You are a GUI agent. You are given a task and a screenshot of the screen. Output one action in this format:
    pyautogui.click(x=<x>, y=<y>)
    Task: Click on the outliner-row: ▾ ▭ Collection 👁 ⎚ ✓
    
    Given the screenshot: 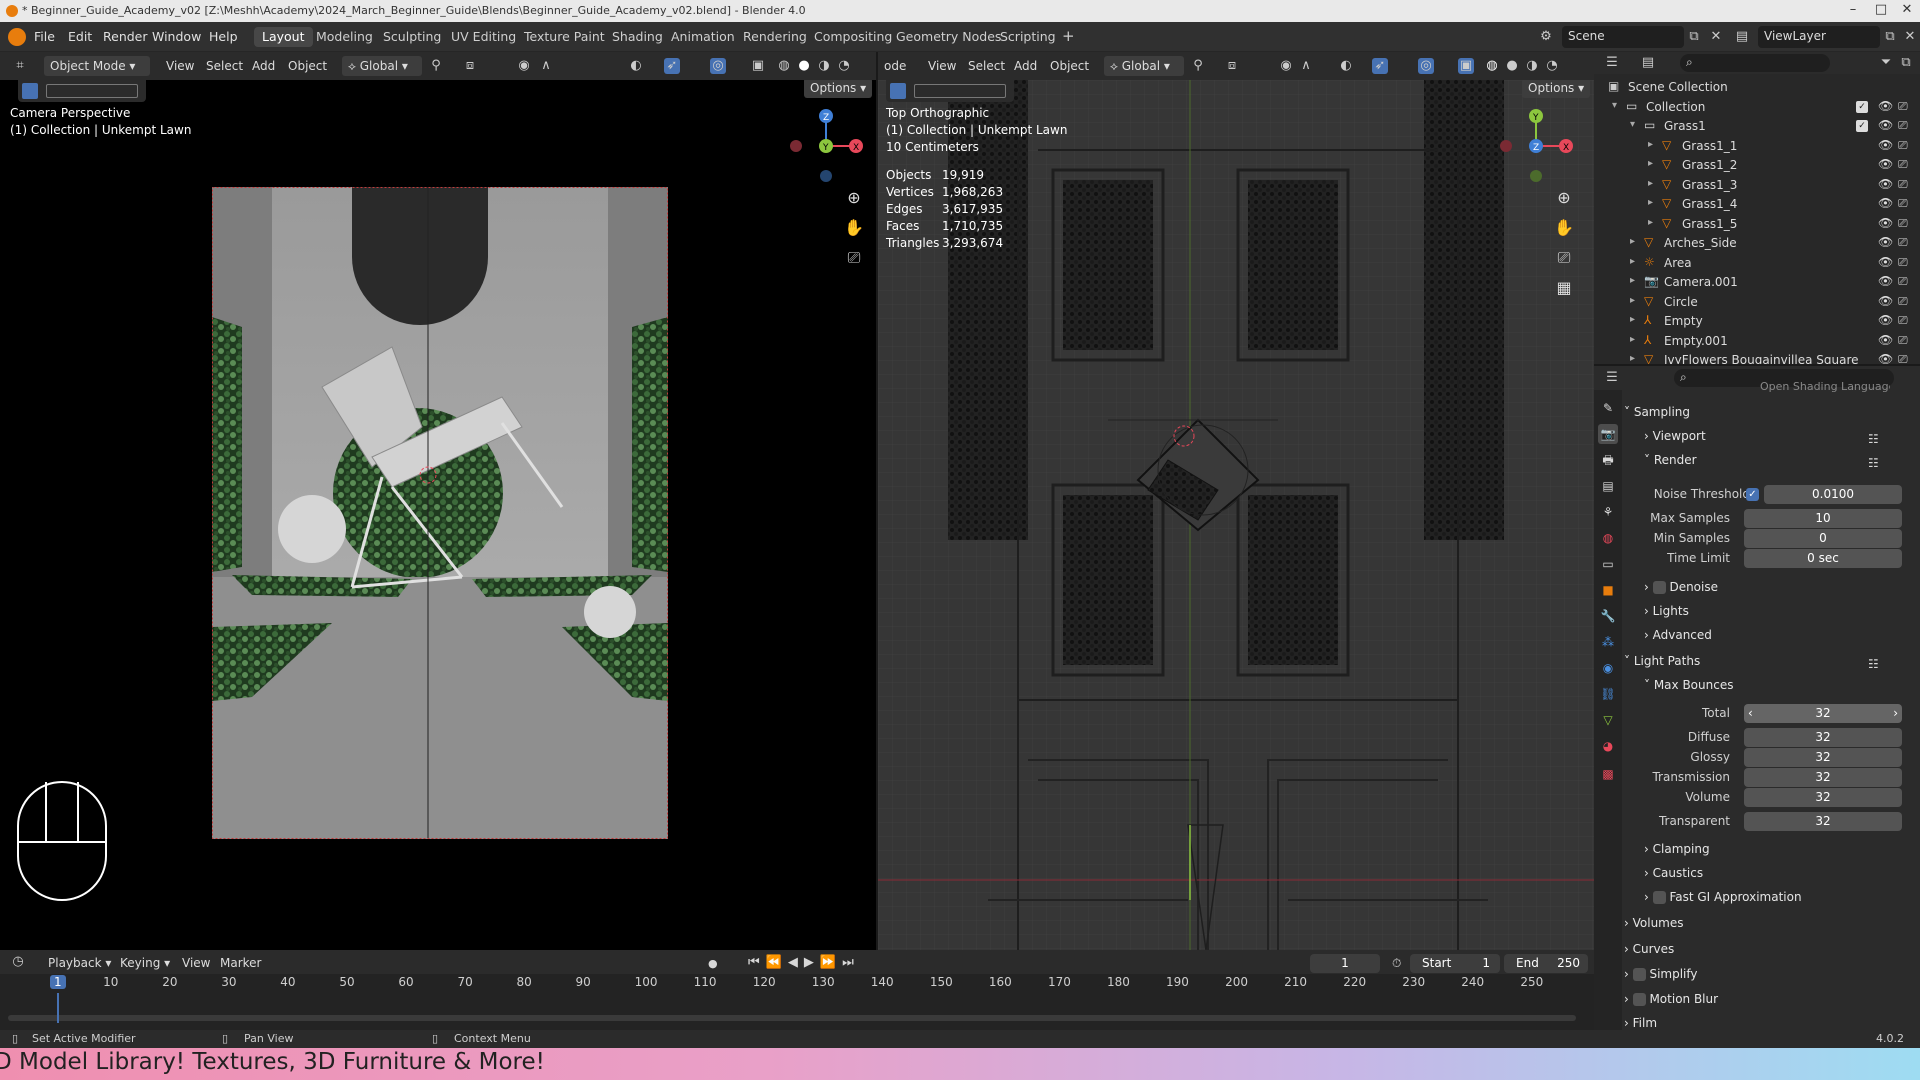 What is the action you would take?
    pyautogui.click(x=1757, y=108)
    